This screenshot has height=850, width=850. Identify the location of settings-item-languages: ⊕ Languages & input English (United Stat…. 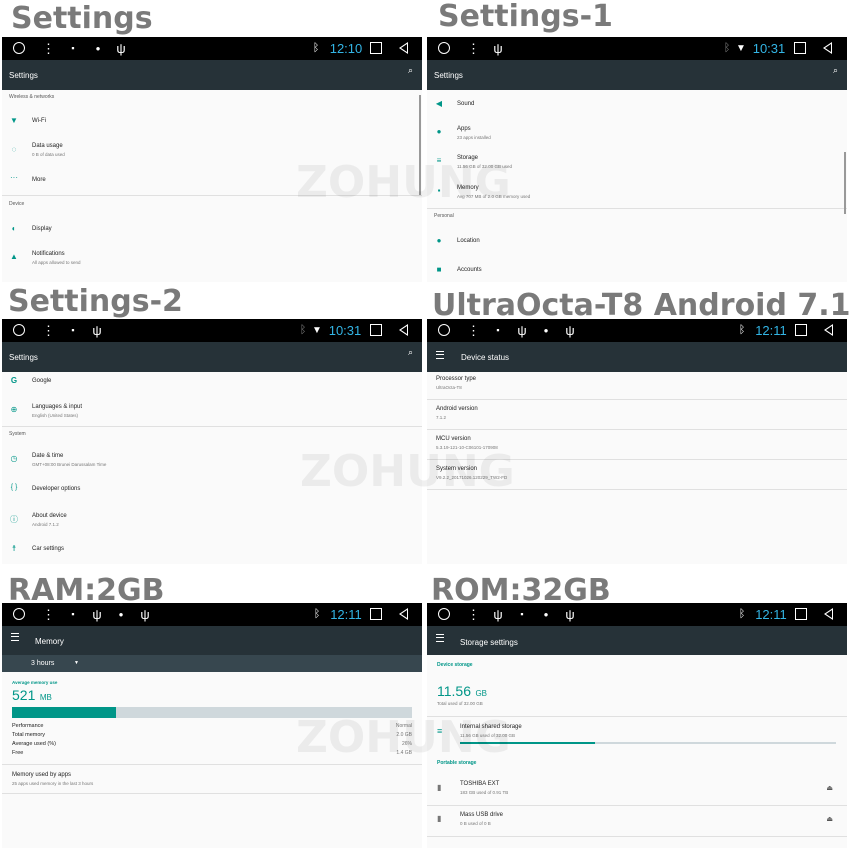
(212, 414).